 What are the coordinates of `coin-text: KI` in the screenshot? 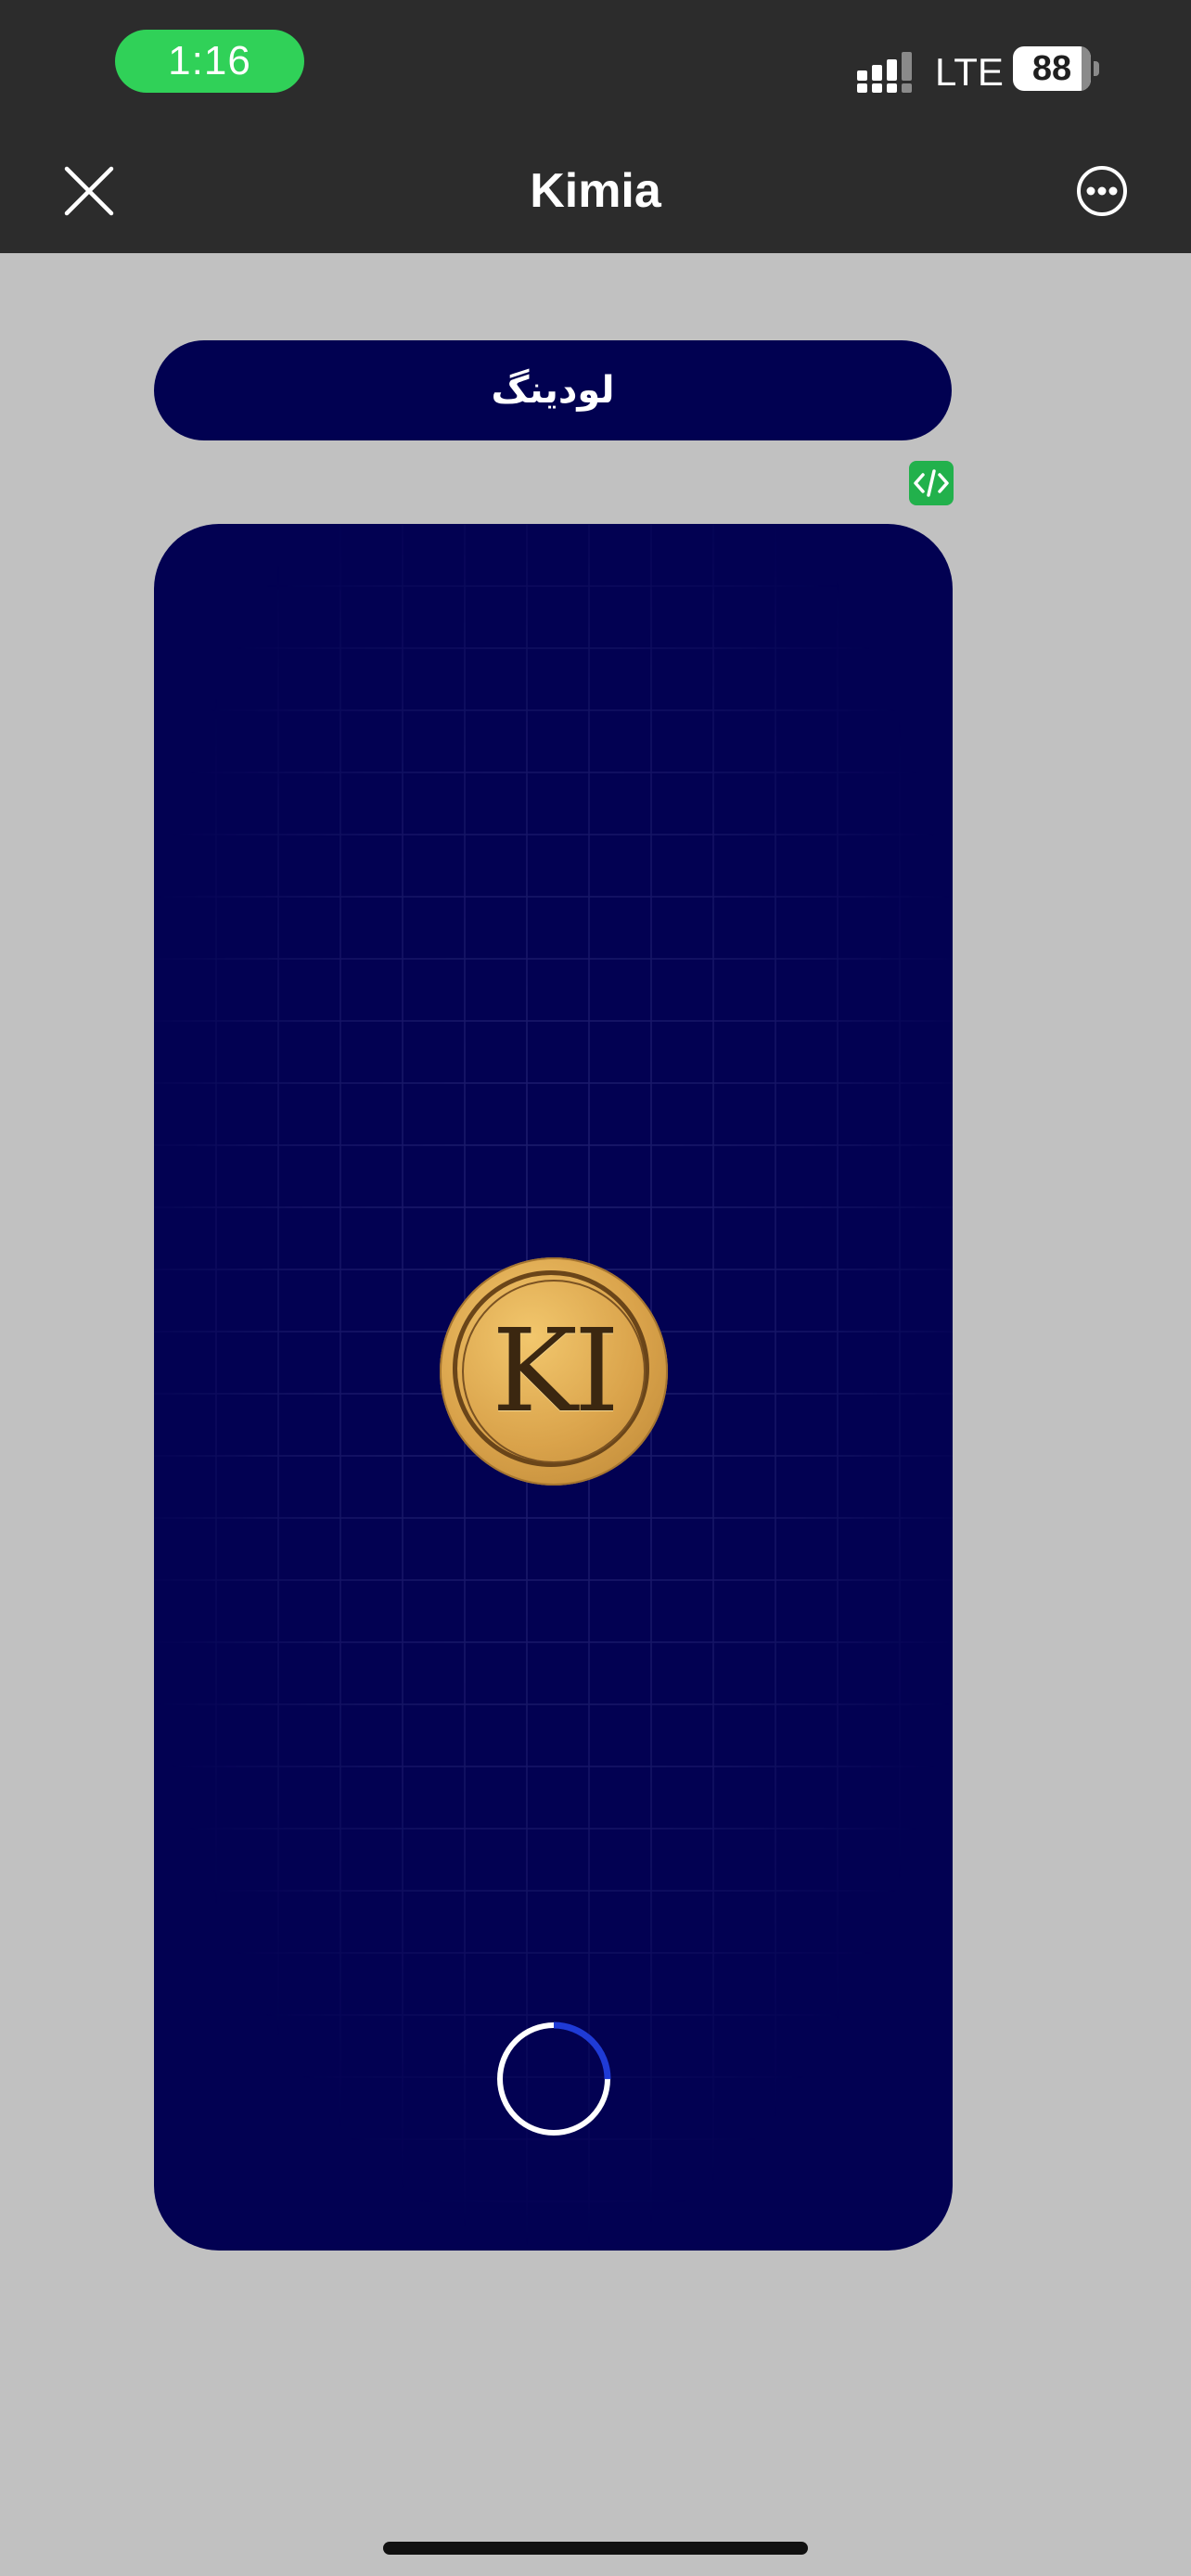 It's located at (556, 1371).